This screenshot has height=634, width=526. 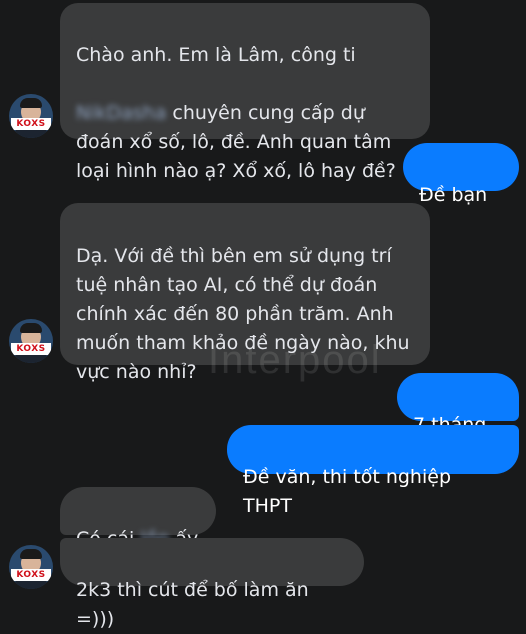 I want to click on outgoing-message-3: Đề văn, thi tốt nghiệp THPT, so click(x=373, y=471).